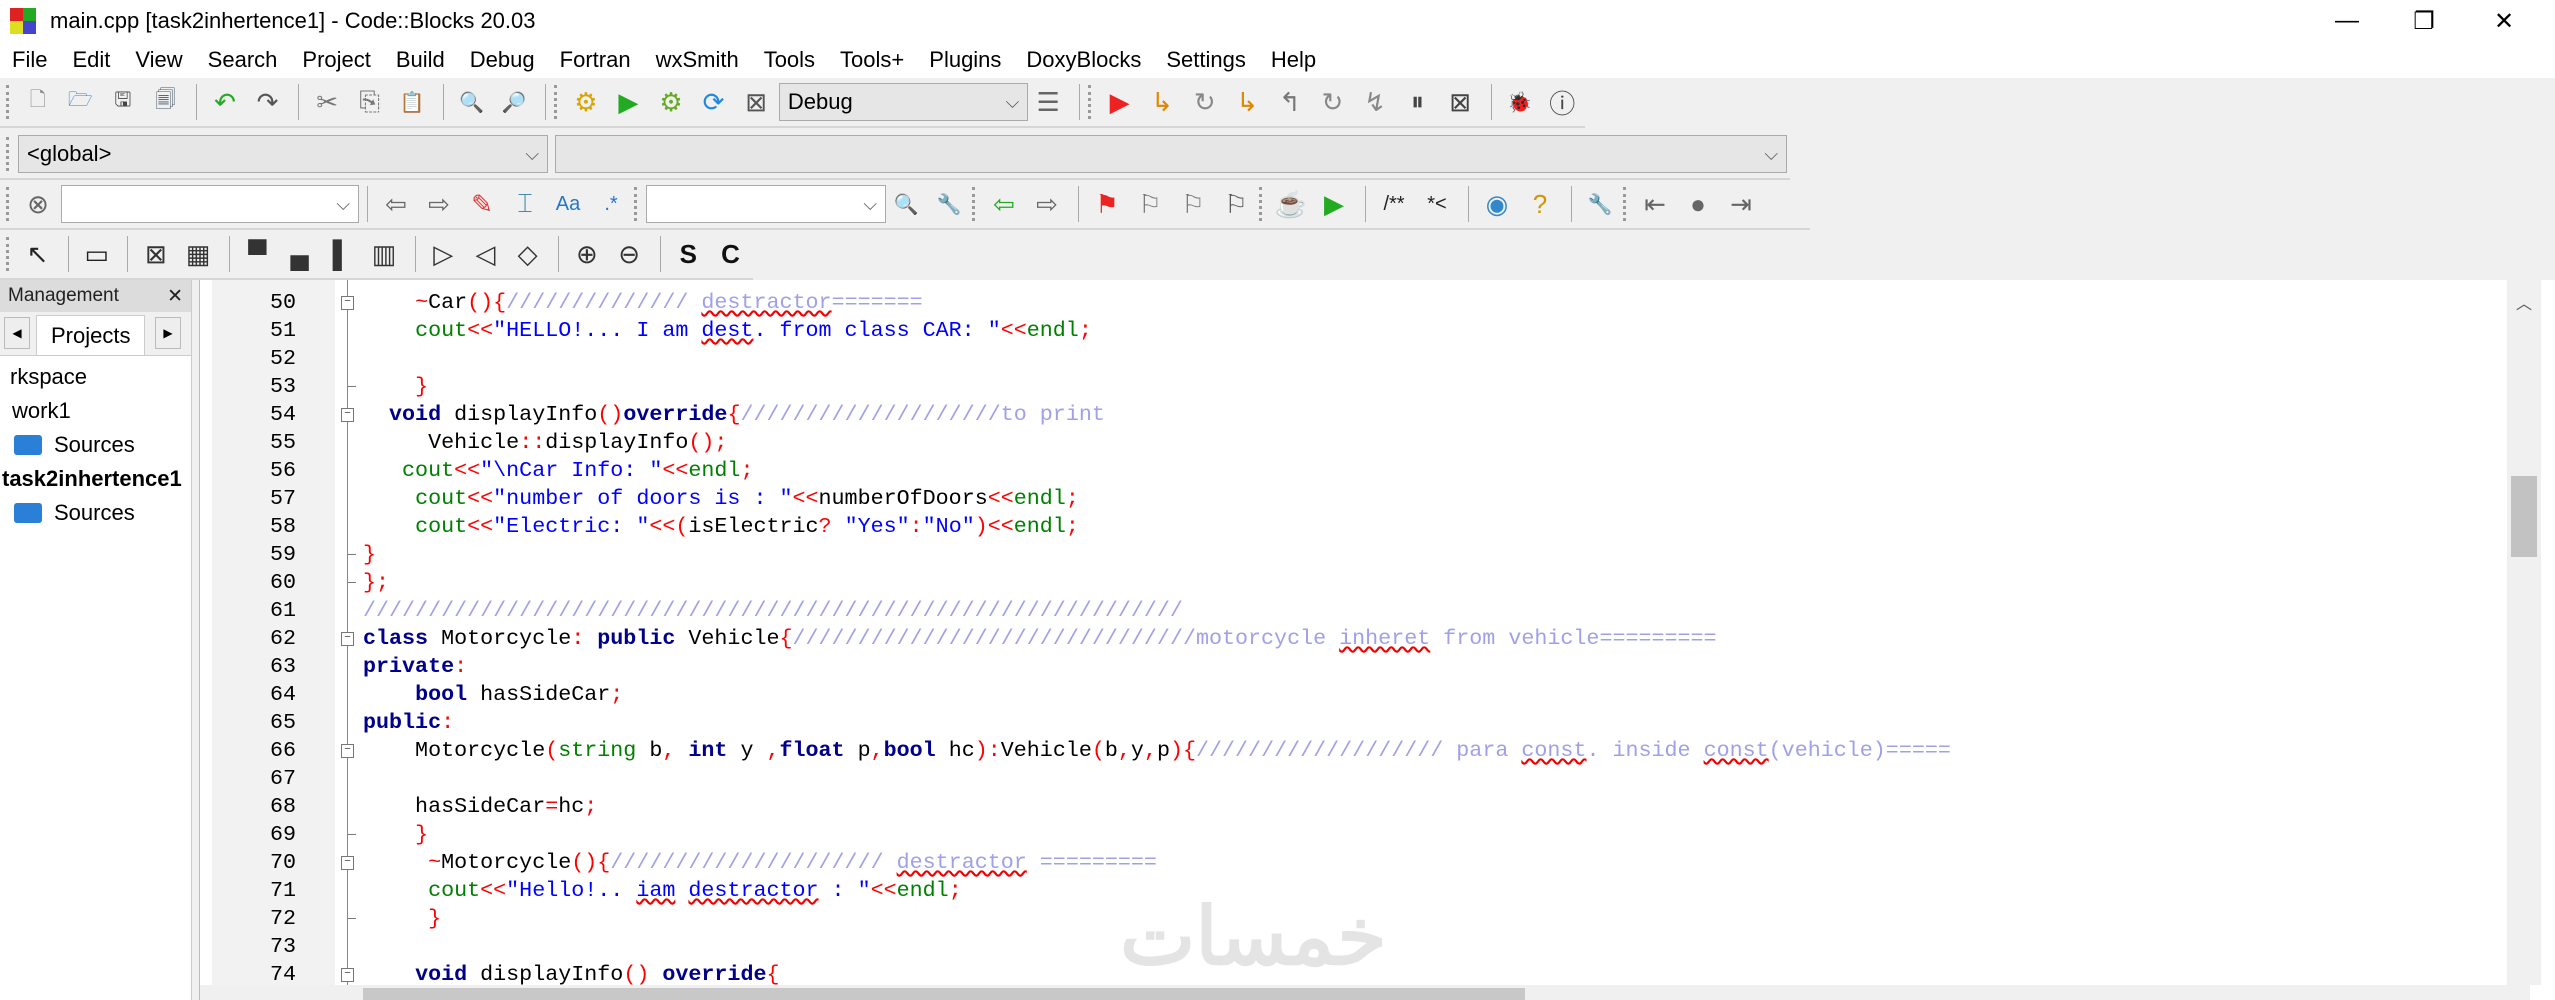  I want to click on maximize-button: ❐, so click(2424, 21).